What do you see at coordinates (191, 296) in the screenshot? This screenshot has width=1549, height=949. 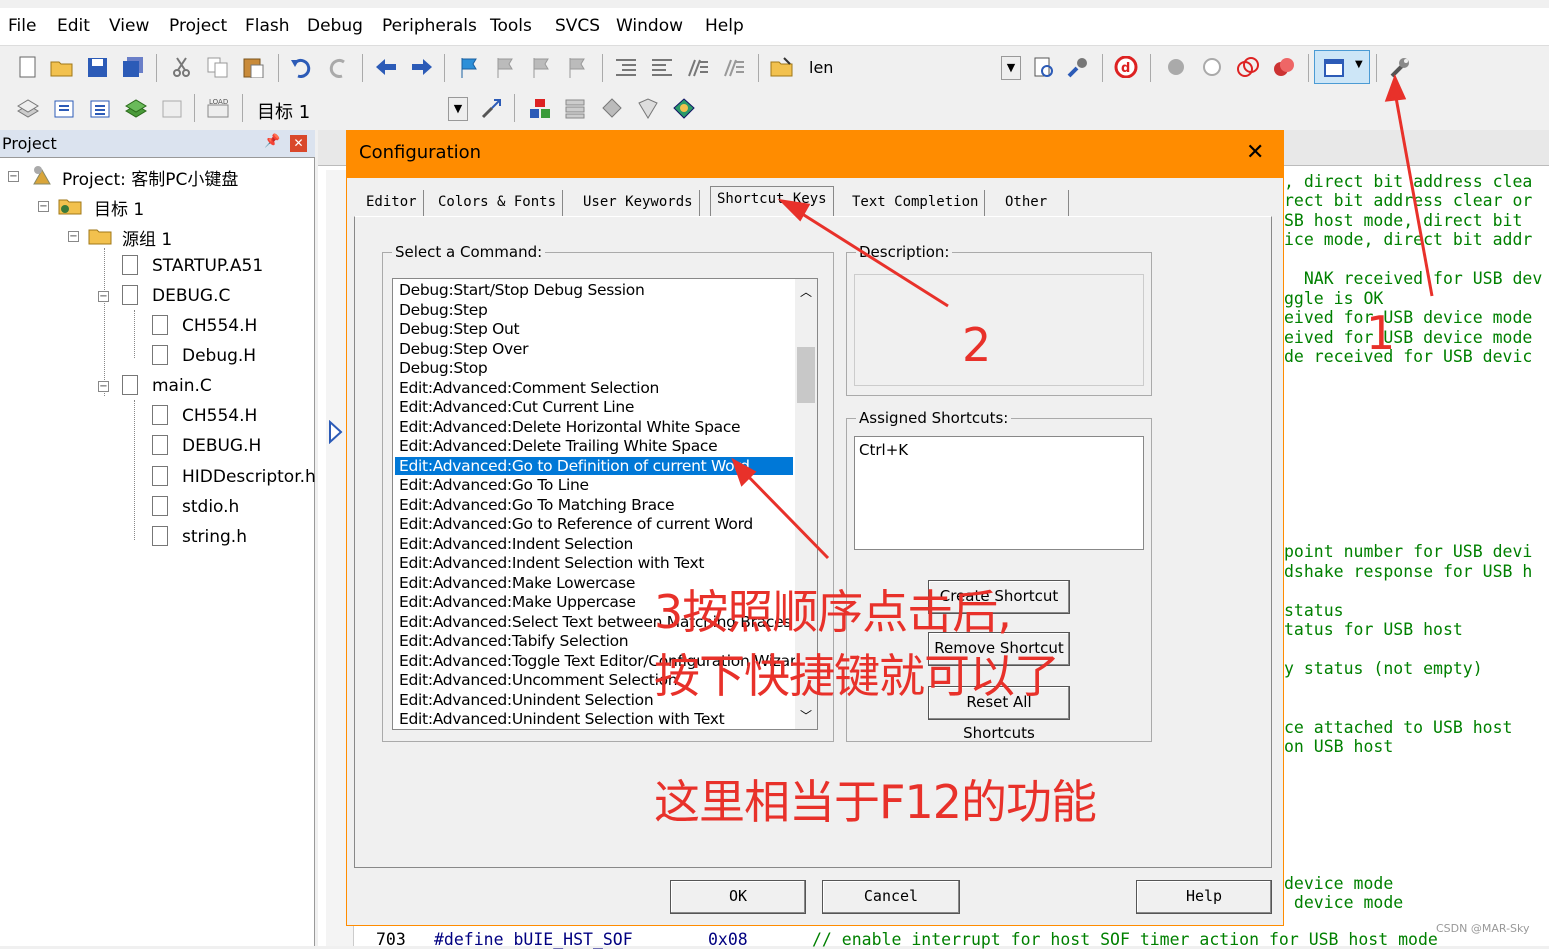 I see `file-debug-c: DEBUG.C` at bounding box center [191, 296].